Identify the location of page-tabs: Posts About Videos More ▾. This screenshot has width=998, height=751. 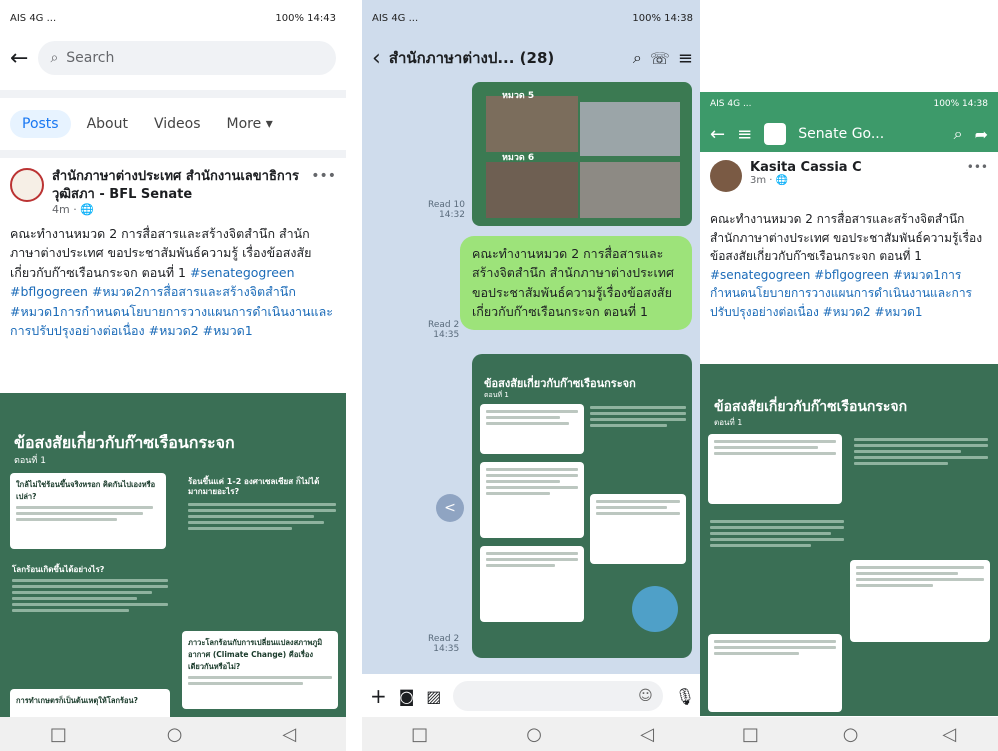
(173, 124).